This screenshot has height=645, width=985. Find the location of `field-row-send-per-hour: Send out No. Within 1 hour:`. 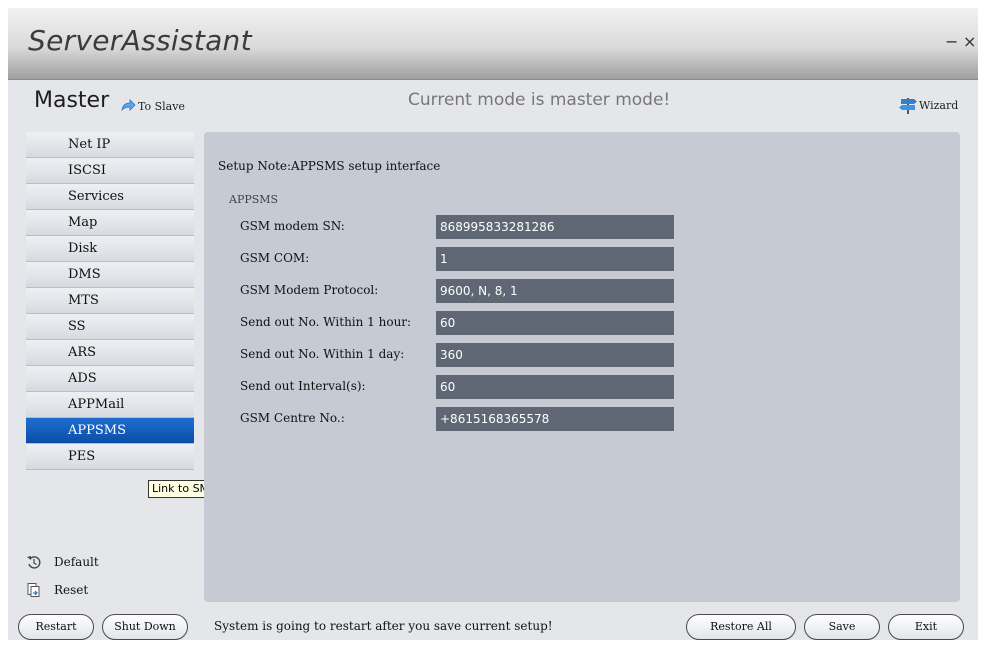

field-row-send-per-hour: Send out No. Within 1 hour: is located at coordinates (590, 323).